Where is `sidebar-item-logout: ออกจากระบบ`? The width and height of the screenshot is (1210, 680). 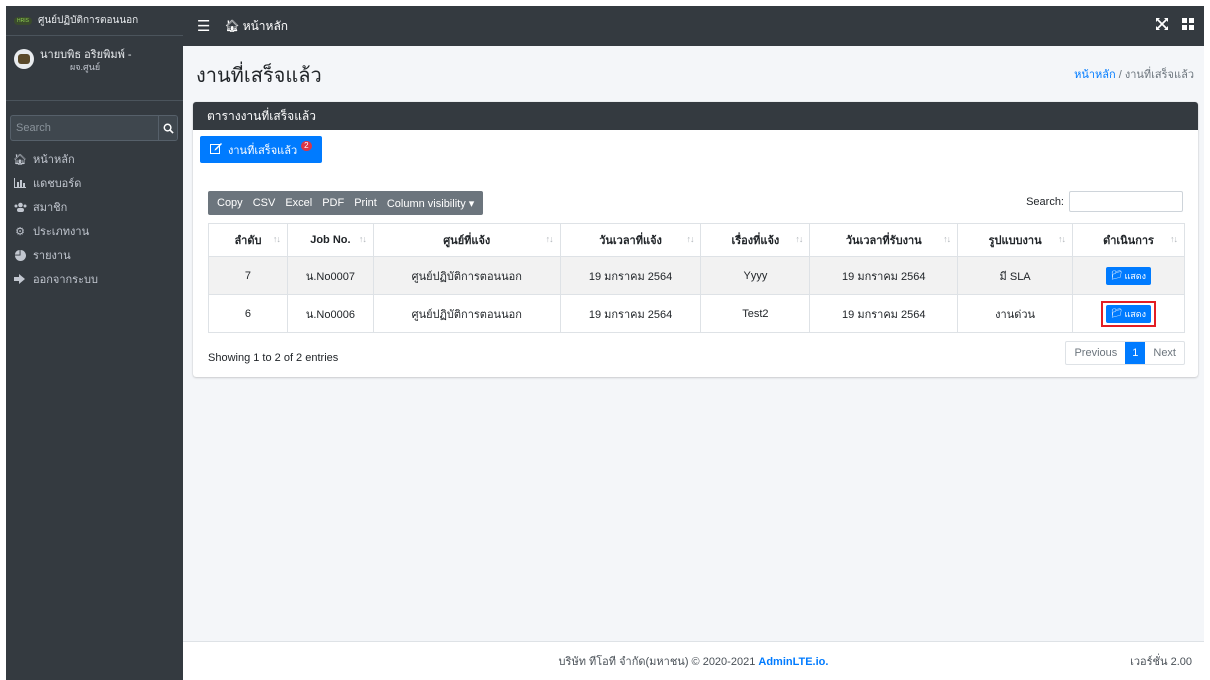 sidebar-item-logout: ออกจากระบบ is located at coordinates (94, 279).